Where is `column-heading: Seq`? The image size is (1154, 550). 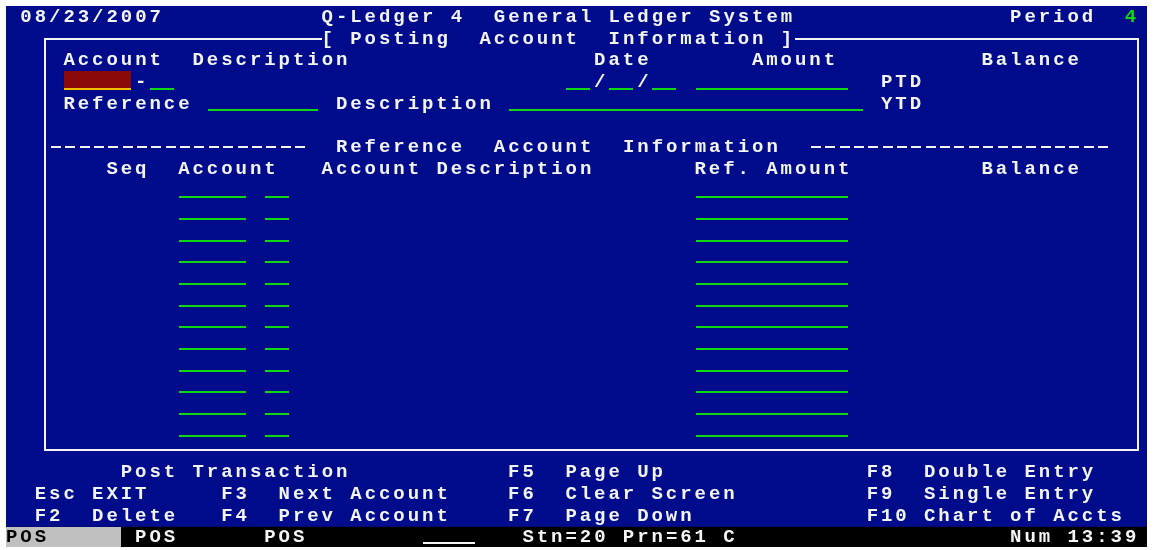
column-heading: Seq is located at coordinates (128, 168).